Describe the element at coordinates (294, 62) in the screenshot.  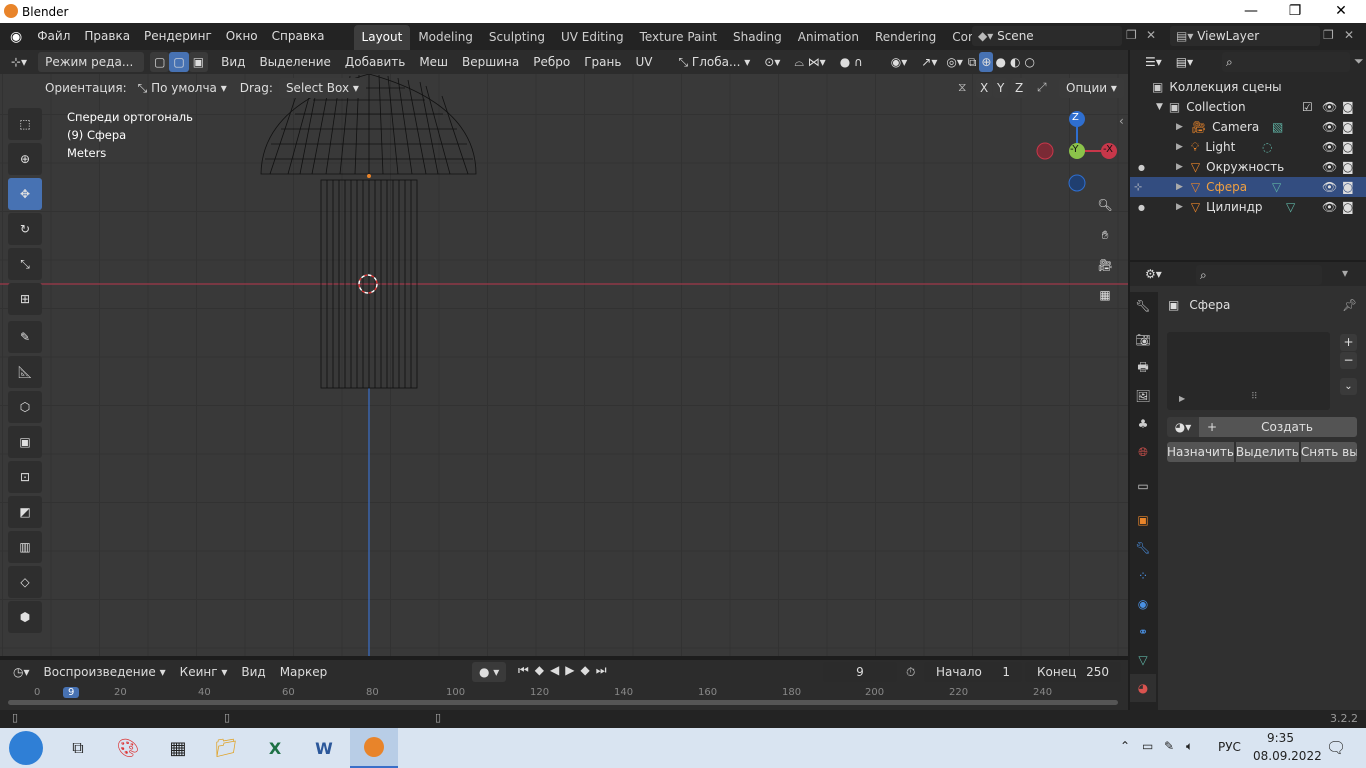
I see `menu-select: Выделение` at that location.